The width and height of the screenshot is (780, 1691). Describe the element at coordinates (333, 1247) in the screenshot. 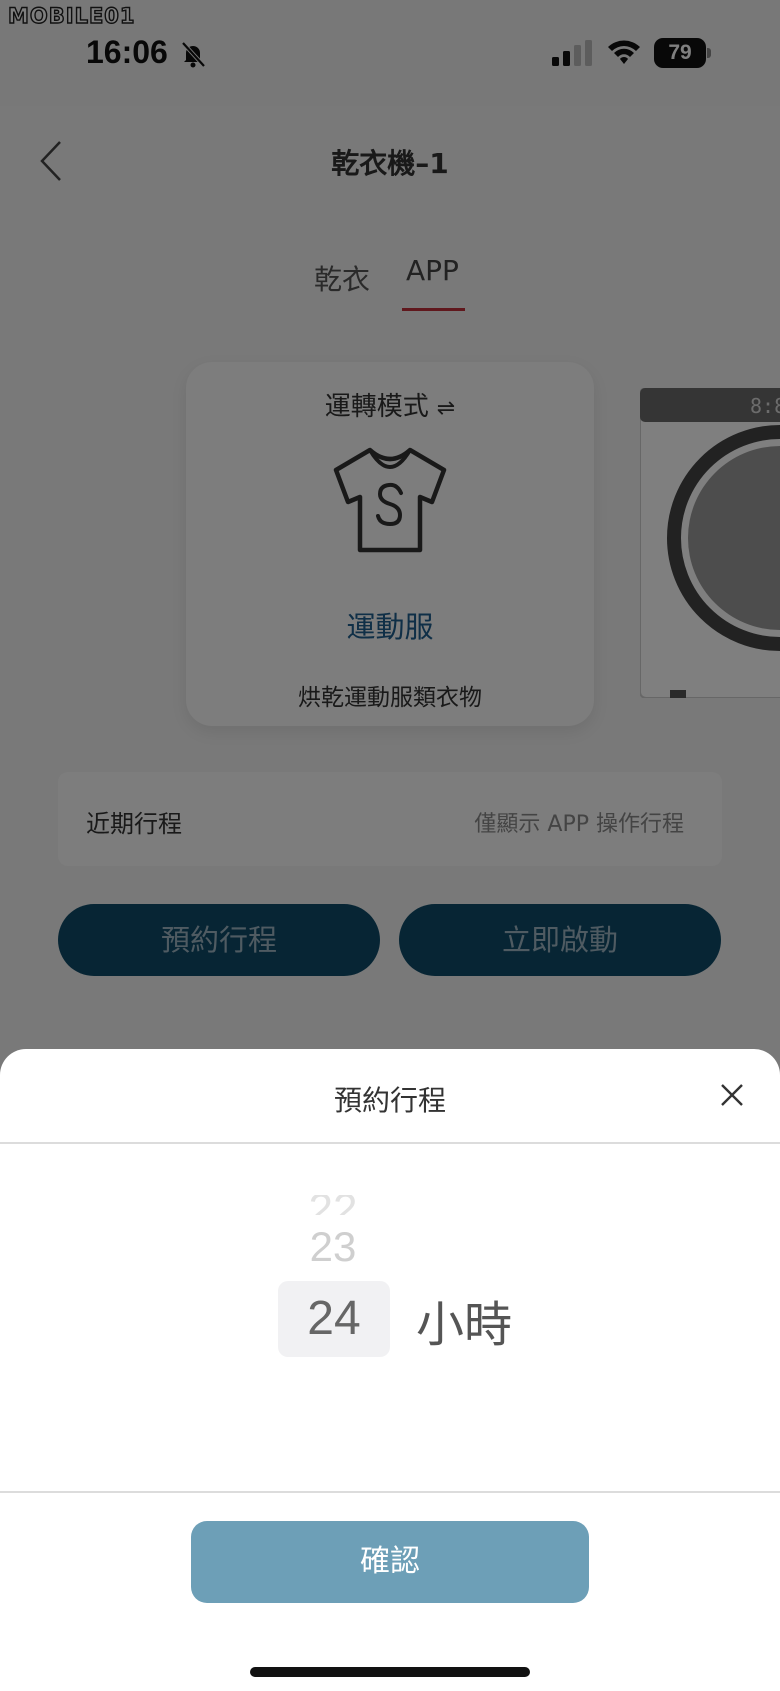

I see `picker-option-previous: 23` at that location.